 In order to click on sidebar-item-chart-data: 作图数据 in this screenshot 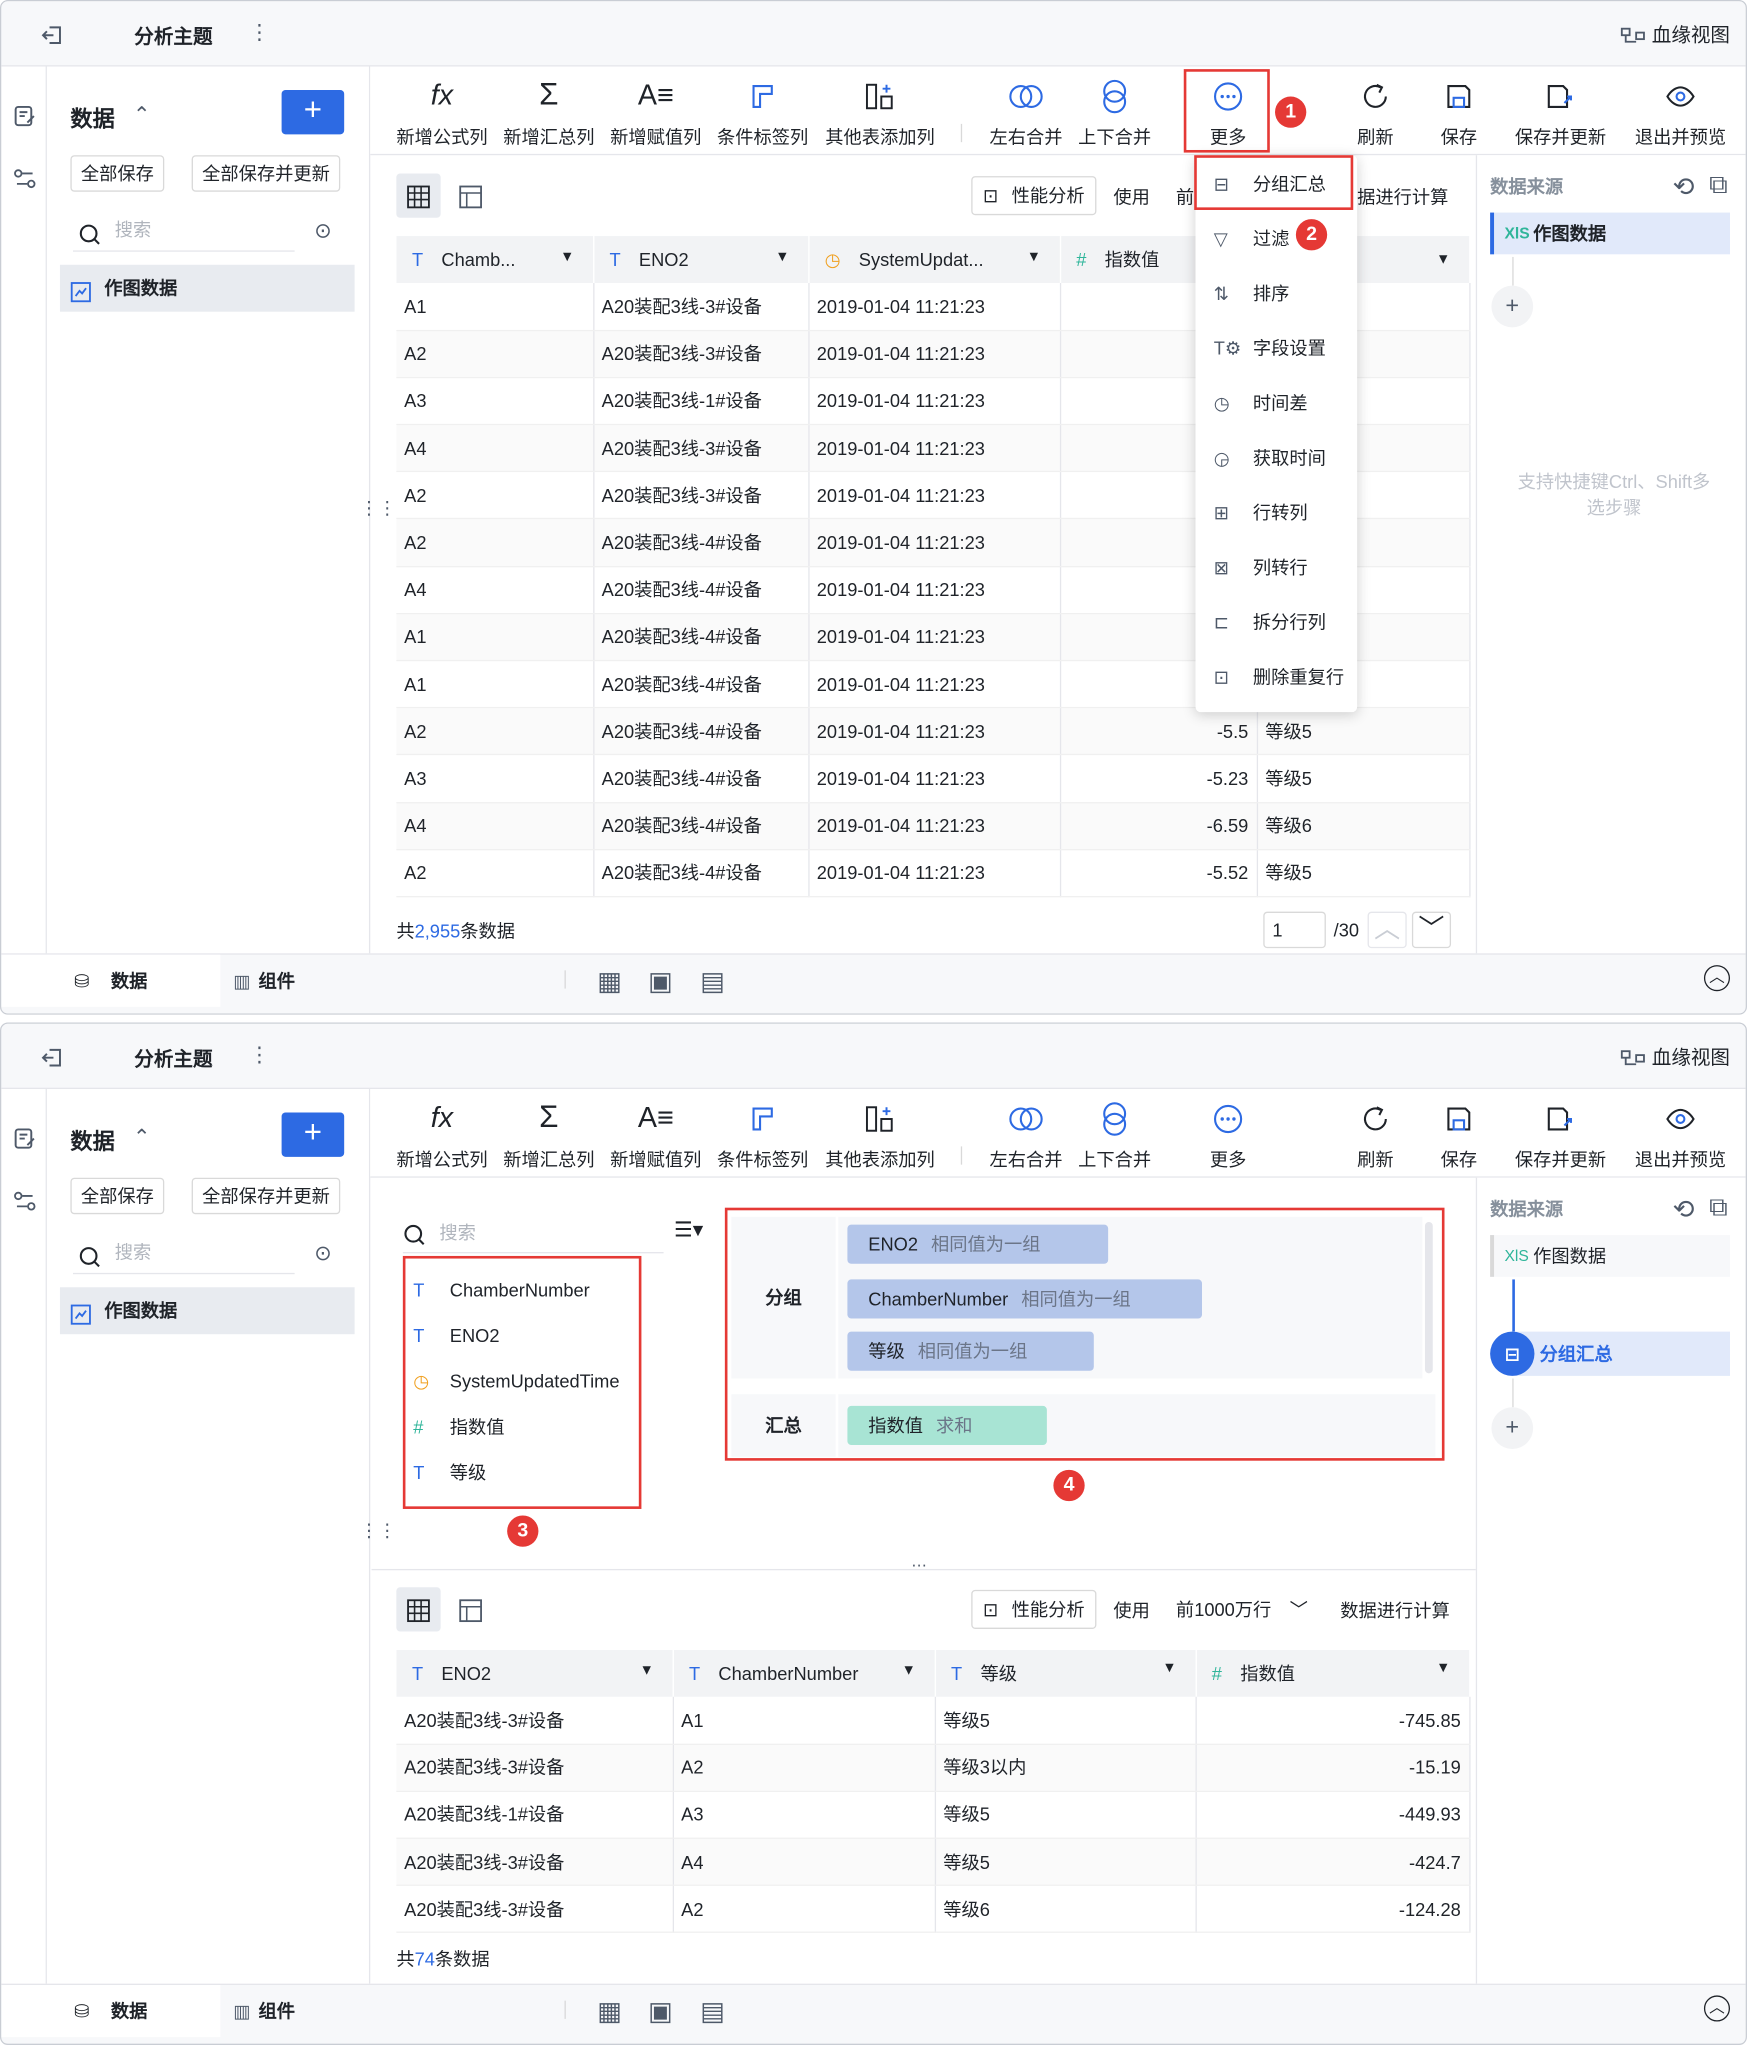, I will do `click(207, 1311)`.